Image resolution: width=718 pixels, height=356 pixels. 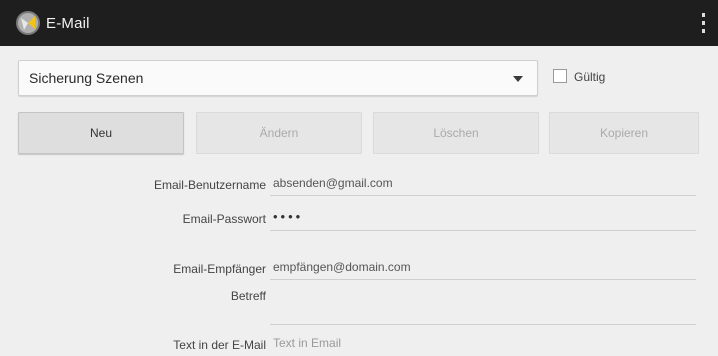 I want to click on subject-field, so click(x=483, y=306).